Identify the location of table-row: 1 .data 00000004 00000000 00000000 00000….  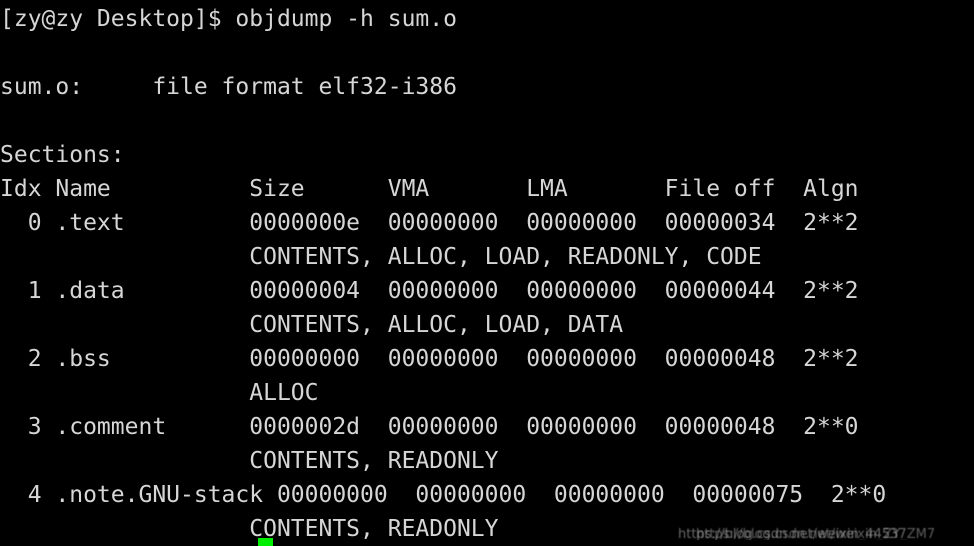
(429, 291).